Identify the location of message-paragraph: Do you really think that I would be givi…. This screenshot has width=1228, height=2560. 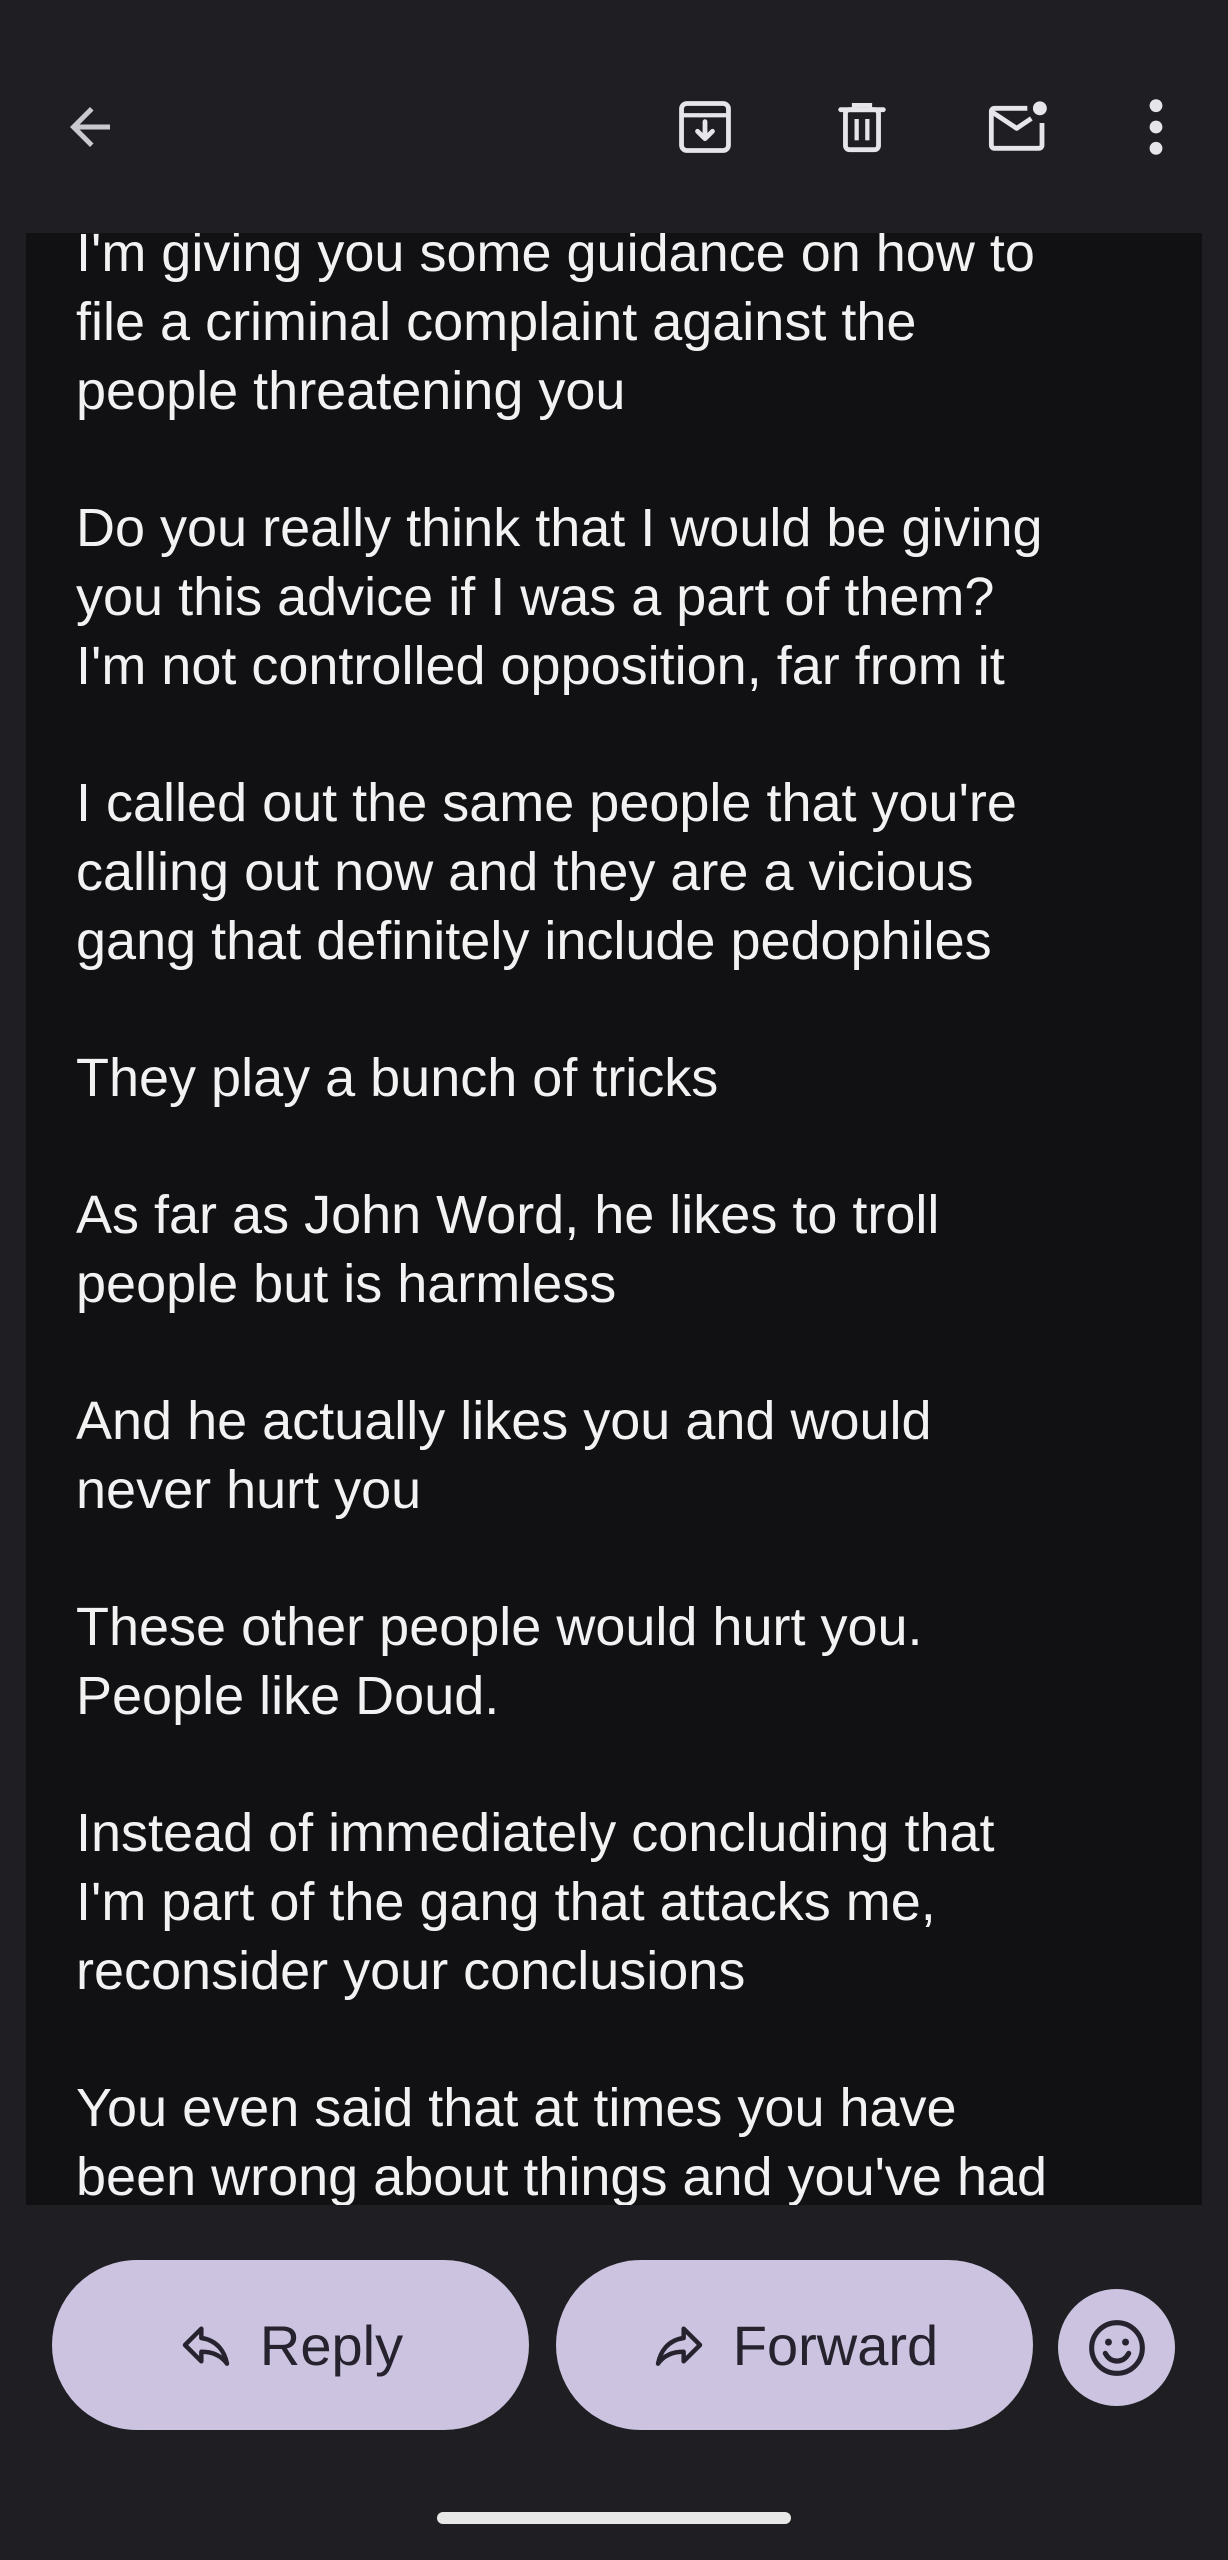
(559, 597).